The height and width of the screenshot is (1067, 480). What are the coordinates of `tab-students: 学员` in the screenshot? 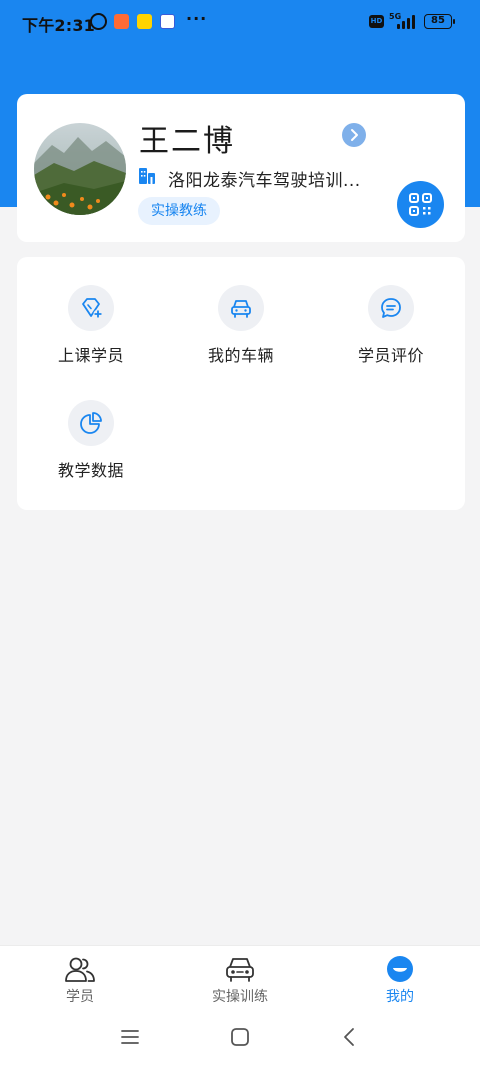 It's located at (80, 980).